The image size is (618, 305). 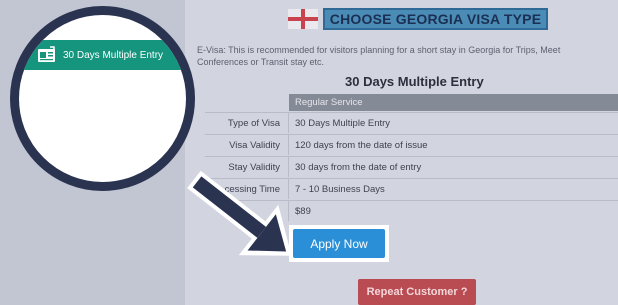 What do you see at coordinates (361, 145) in the screenshot?
I see `row-value: 120 days from the date of issue` at bounding box center [361, 145].